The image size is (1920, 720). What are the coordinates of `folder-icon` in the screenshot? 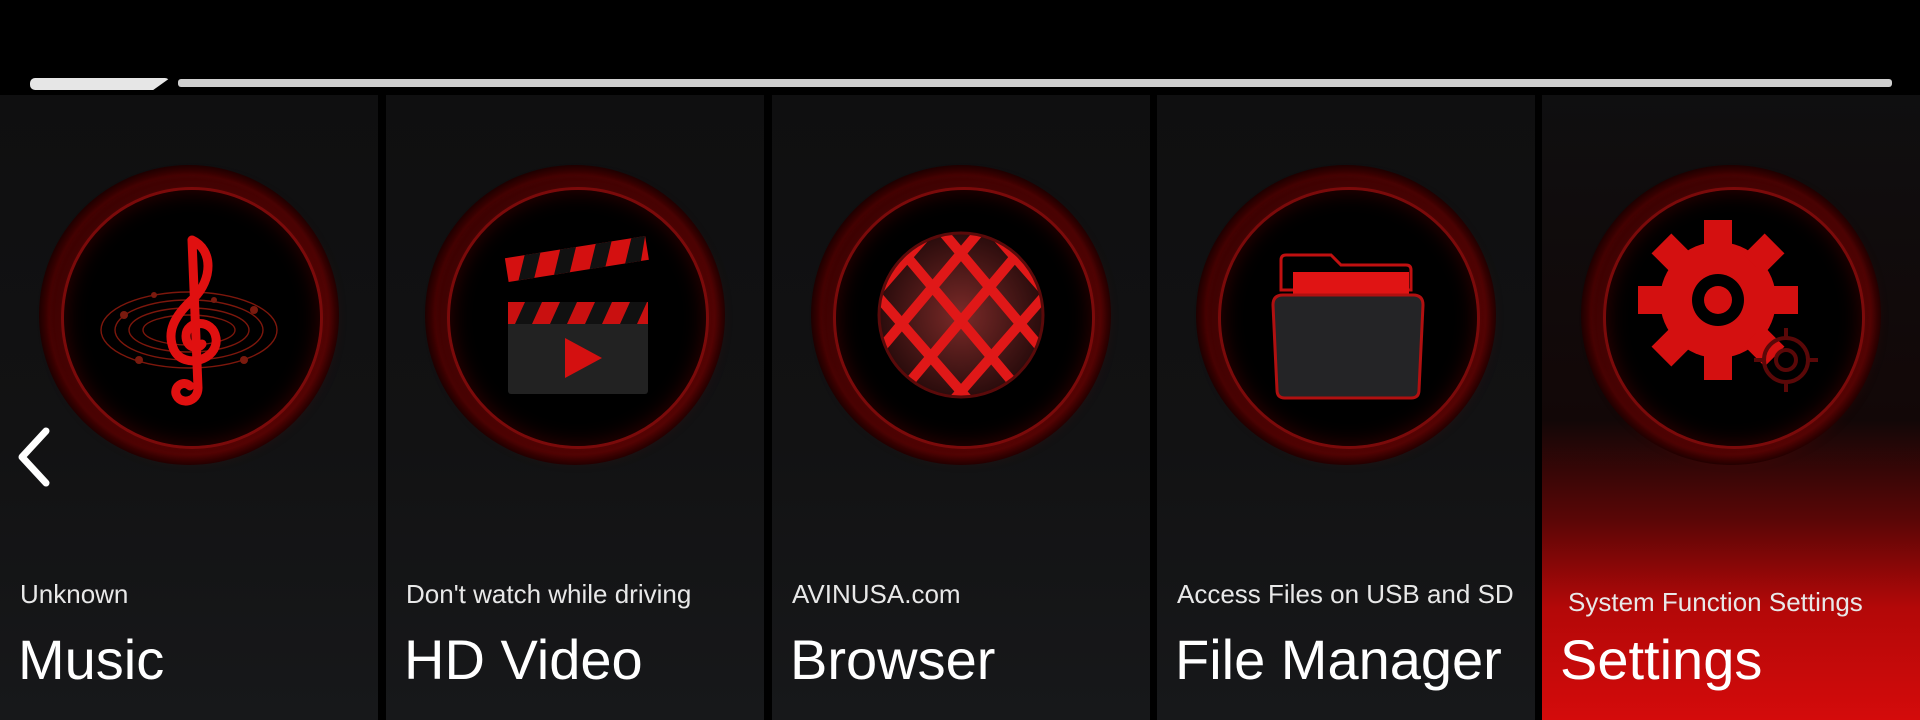 It's located at (1348, 326).